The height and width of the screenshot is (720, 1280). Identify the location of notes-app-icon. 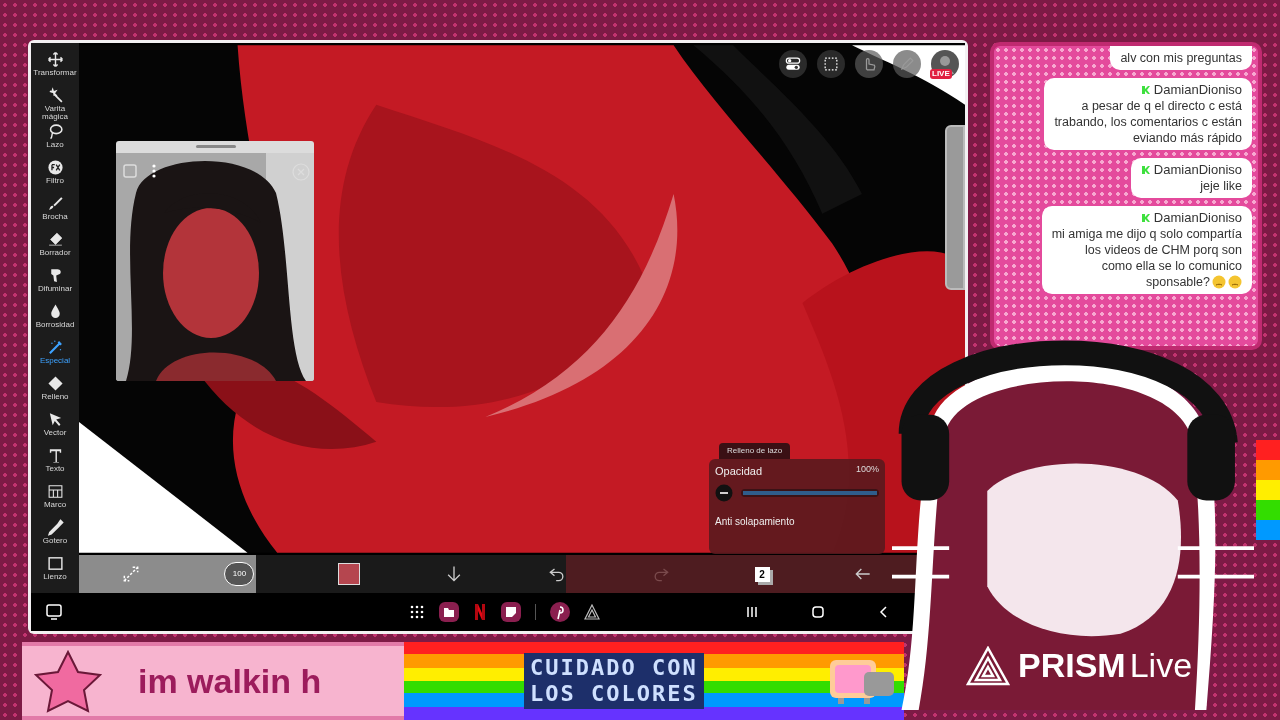
(510, 612).